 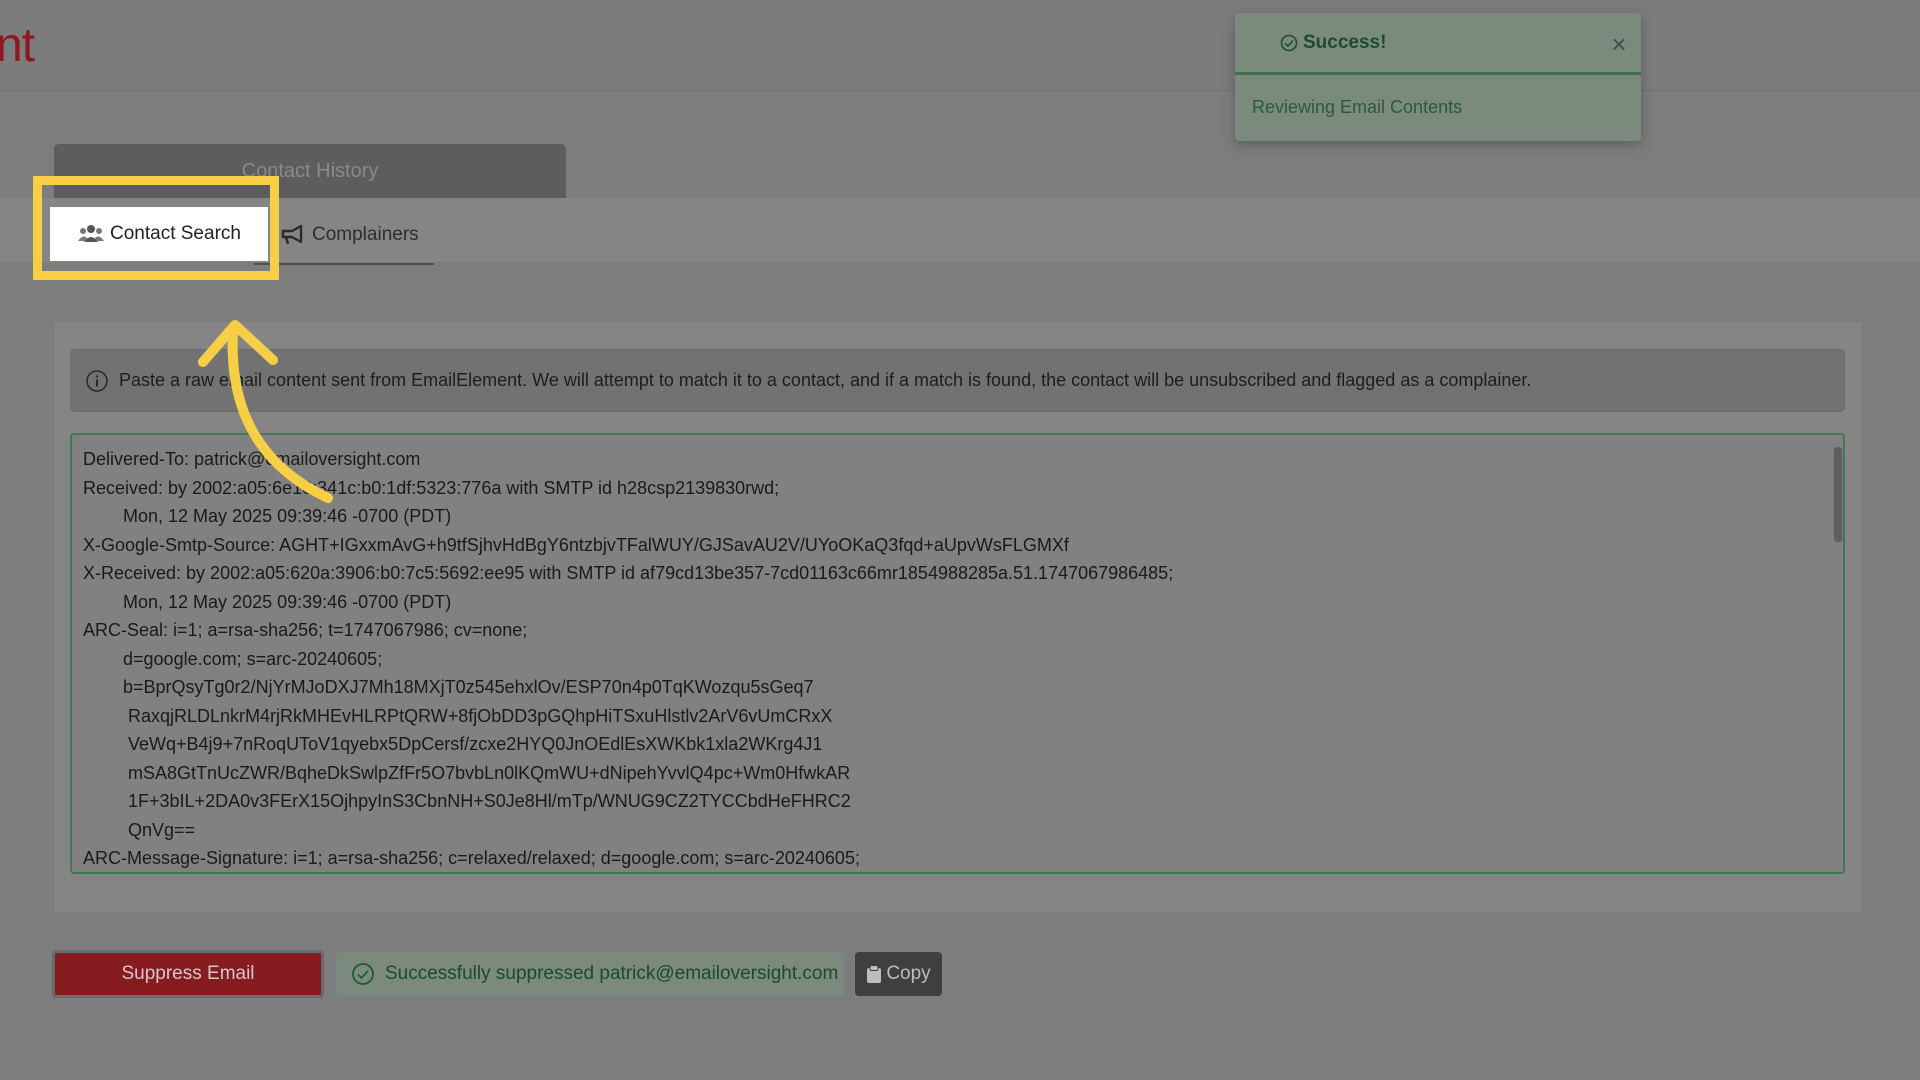 What do you see at coordinates (139, 829) in the screenshot?
I see `raw-email-line: QnVg==` at bounding box center [139, 829].